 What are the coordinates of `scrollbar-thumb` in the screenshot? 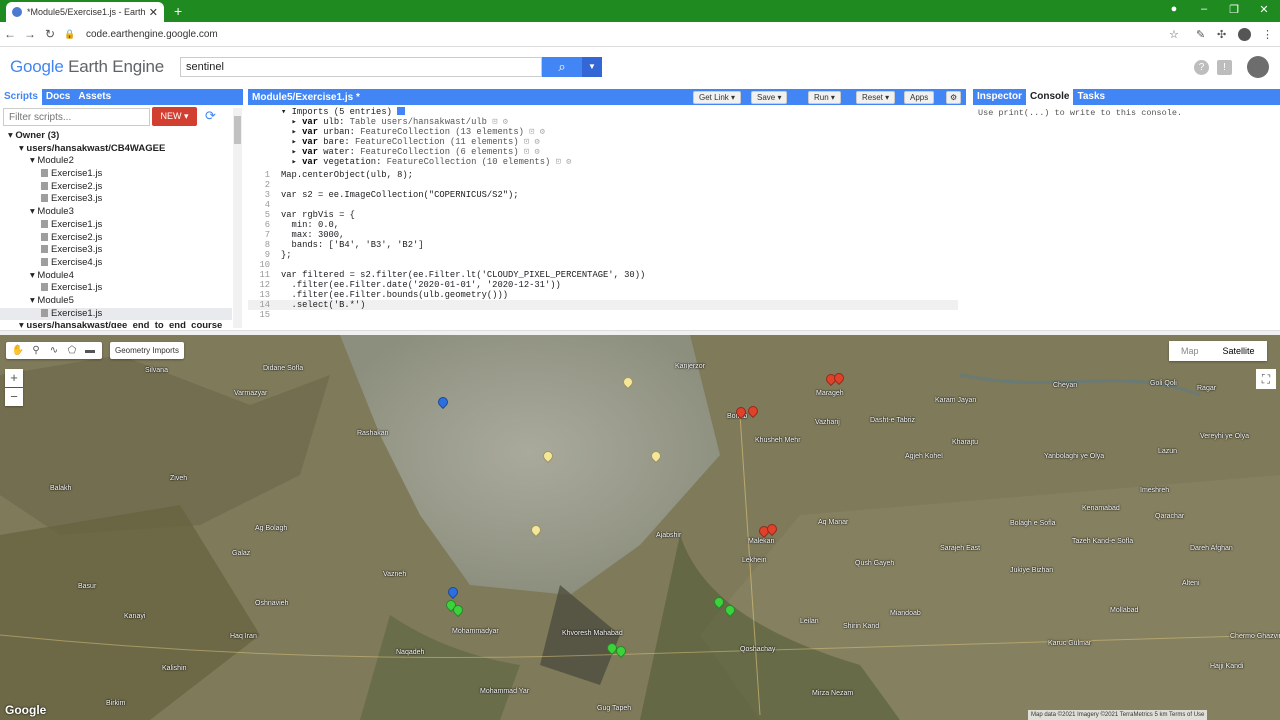 It's located at (237, 130).